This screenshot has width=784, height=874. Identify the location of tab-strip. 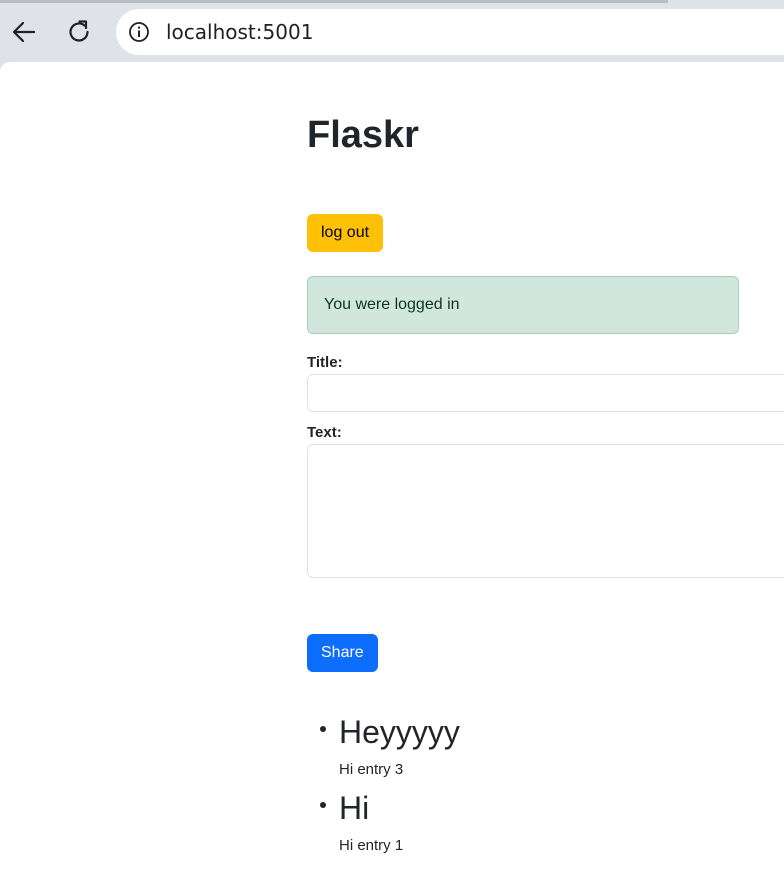
(334, 1).